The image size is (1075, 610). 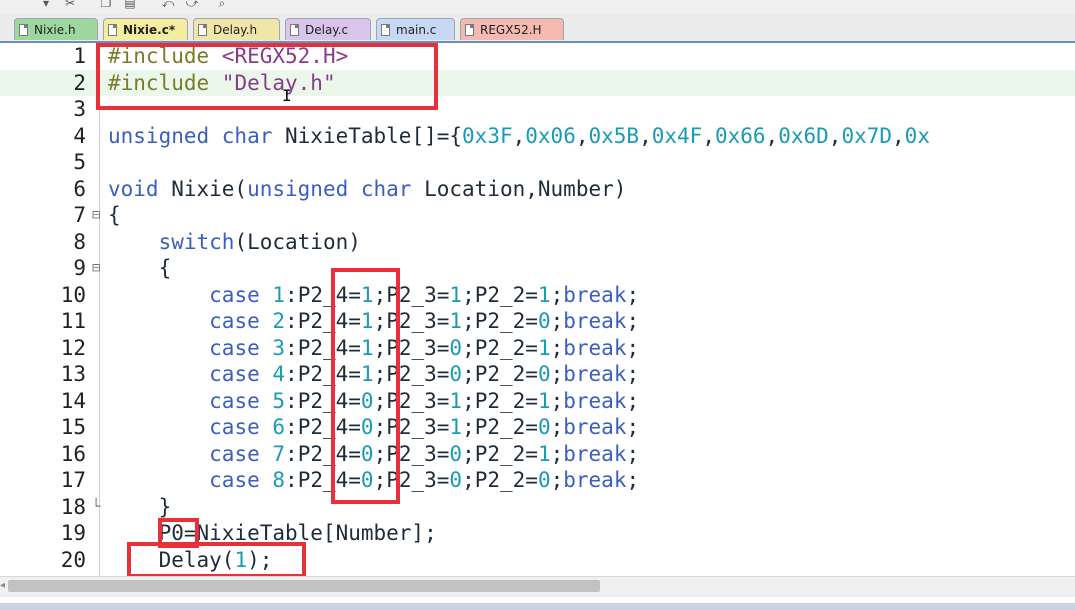 What do you see at coordinates (537, 162) in the screenshot?
I see `code-line: 5` at bounding box center [537, 162].